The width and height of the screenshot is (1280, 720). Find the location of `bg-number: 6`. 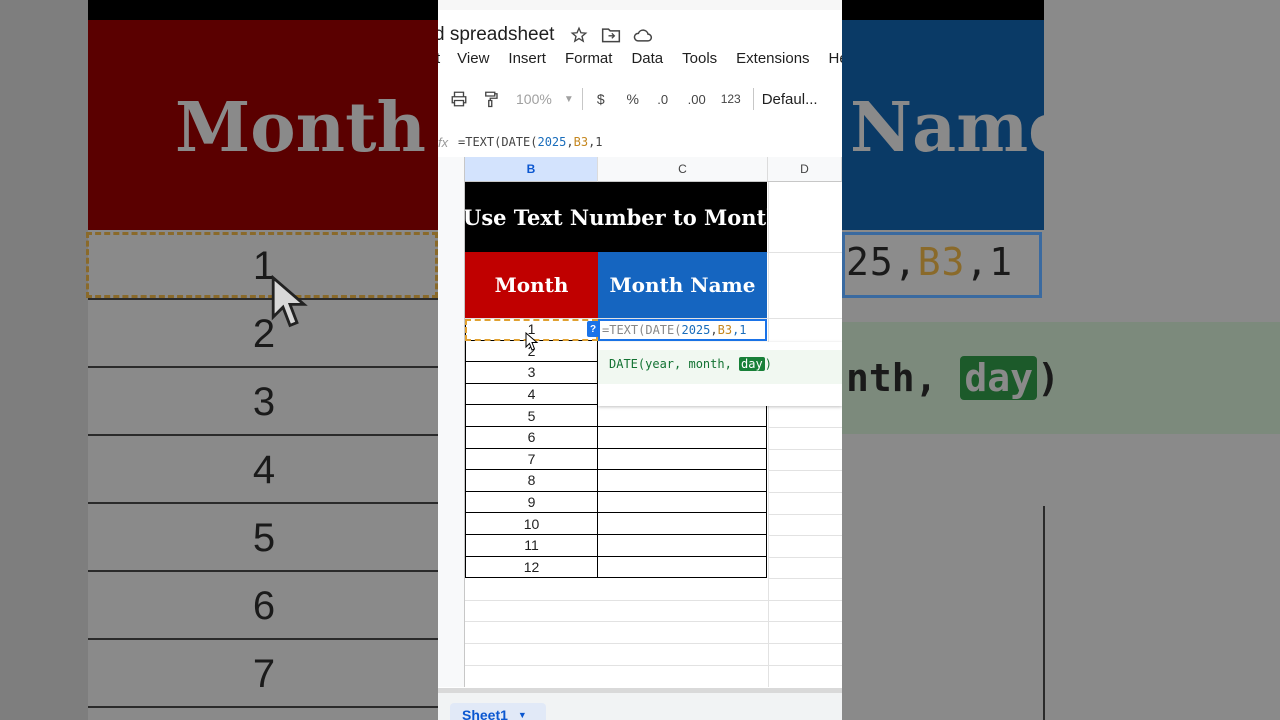

bg-number: 6 is located at coordinates (264, 606).